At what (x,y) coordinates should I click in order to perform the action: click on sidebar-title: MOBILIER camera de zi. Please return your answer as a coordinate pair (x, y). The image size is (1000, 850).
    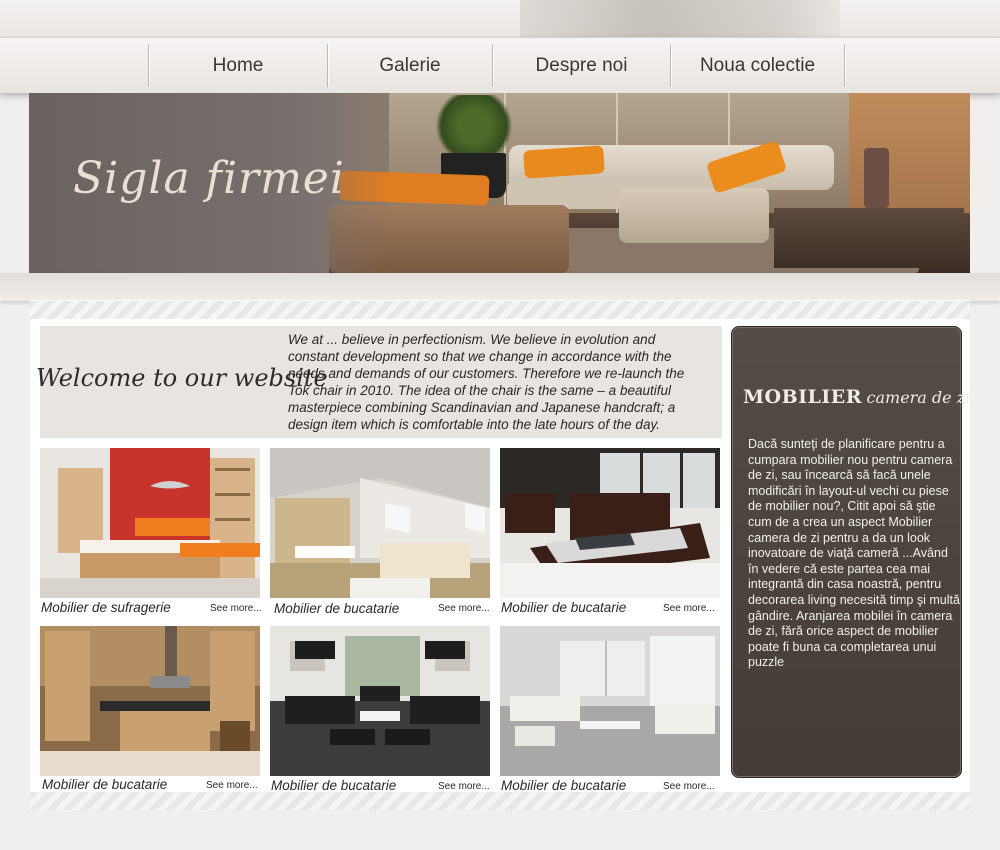
    Looking at the image, I should click on (856, 397).